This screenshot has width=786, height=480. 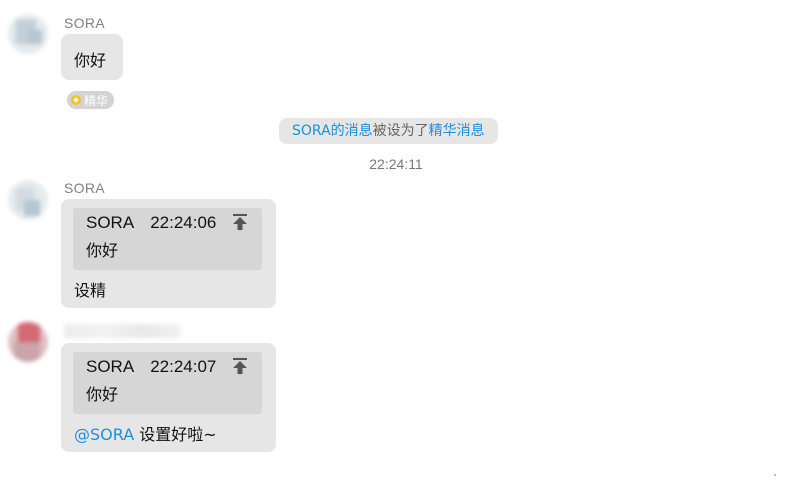 I want to click on quote-header: SORA 22:24:06, so click(x=151, y=223).